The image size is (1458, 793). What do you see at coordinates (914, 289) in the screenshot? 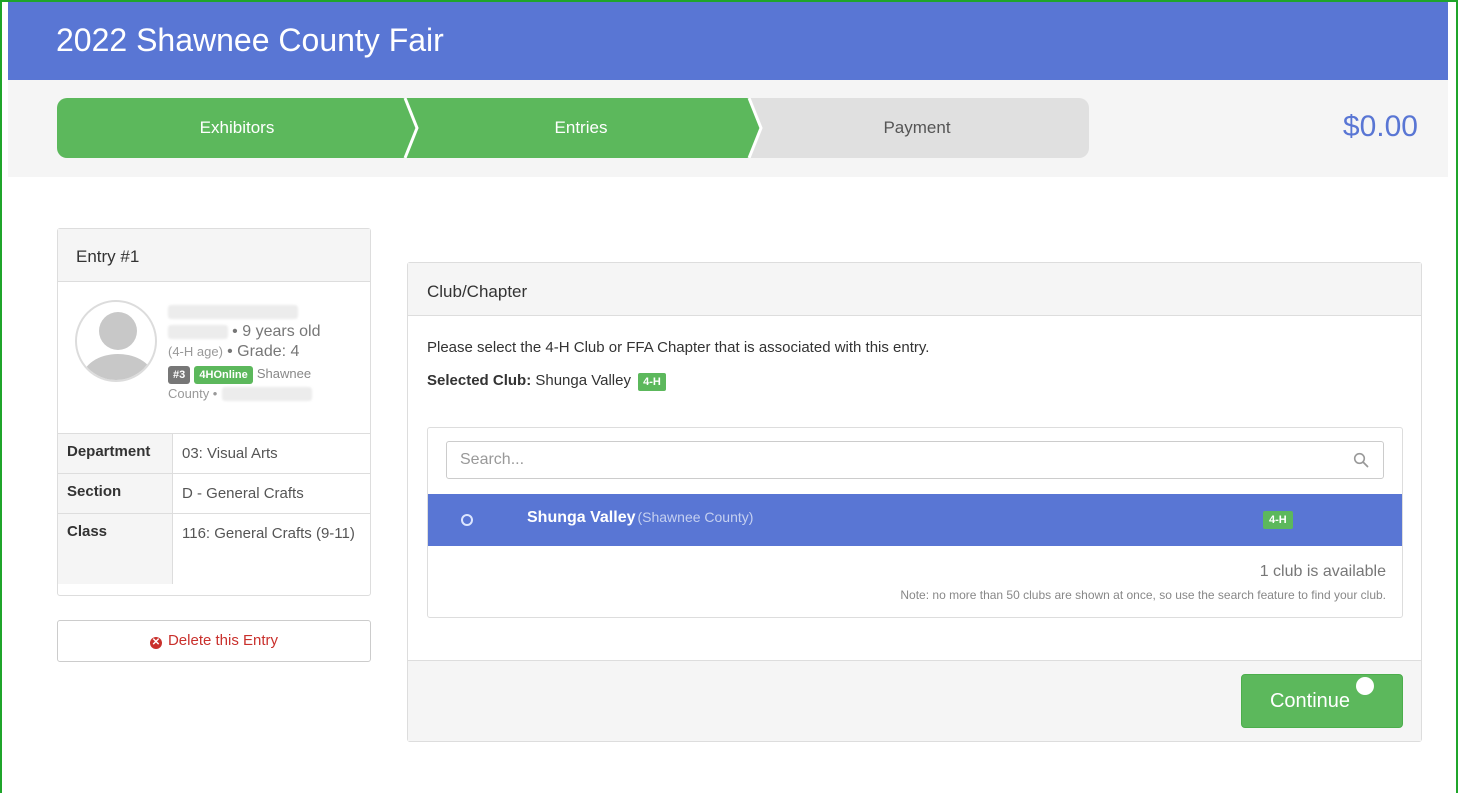
I see `panel-title: Club/Chapter` at bounding box center [914, 289].